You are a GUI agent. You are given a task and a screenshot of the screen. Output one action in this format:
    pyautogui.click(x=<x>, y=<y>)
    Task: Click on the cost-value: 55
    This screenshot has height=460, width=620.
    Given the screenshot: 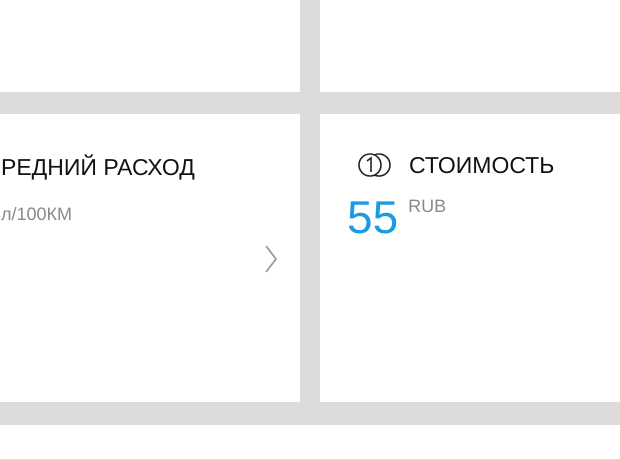 What is the action you would take?
    pyautogui.click(x=372, y=217)
    